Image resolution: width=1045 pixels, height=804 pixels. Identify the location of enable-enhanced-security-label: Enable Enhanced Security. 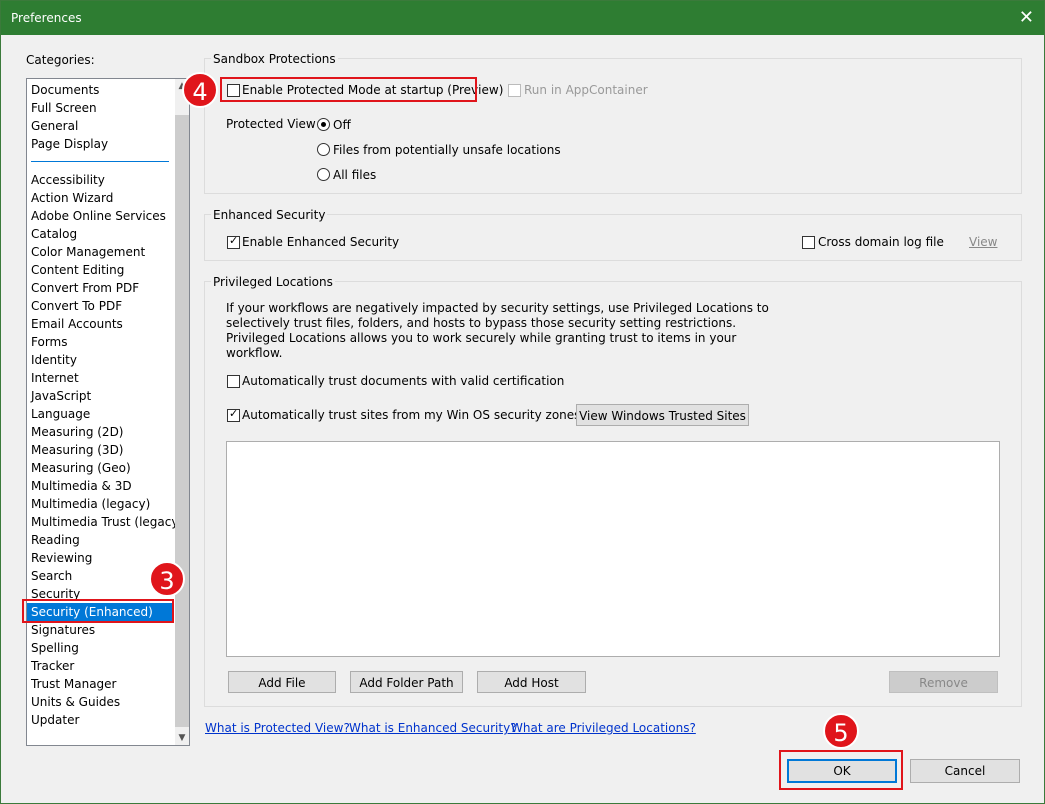
(320, 242).